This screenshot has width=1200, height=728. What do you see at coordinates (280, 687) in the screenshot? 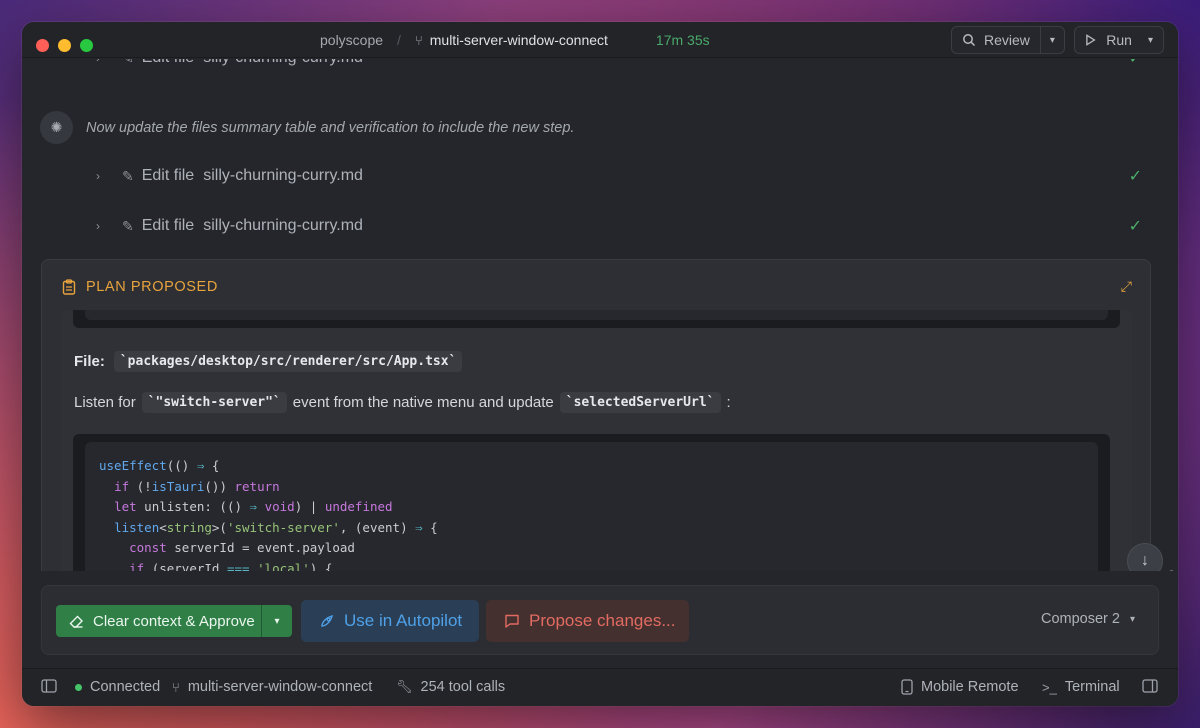
I see `status-branch-name: multi-server-window-connect` at bounding box center [280, 687].